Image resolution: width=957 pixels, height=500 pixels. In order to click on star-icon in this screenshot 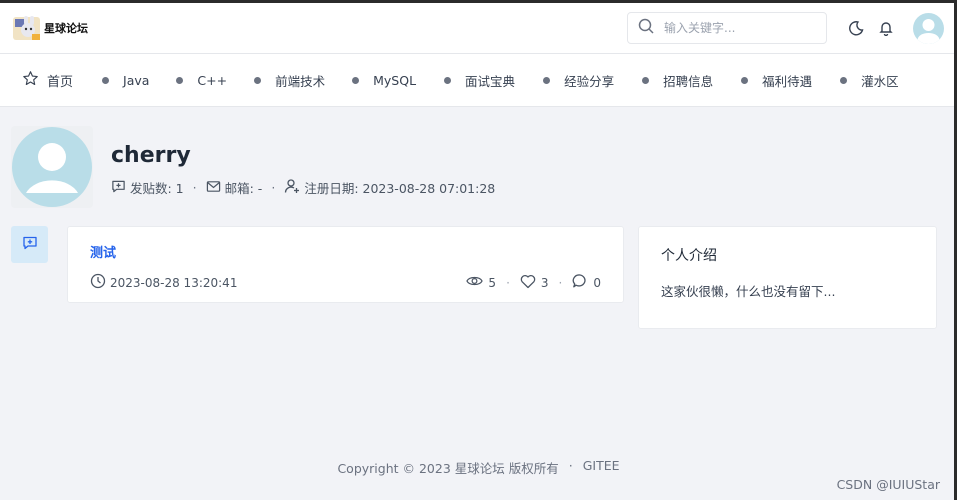, I will do `click(30, 80)`.